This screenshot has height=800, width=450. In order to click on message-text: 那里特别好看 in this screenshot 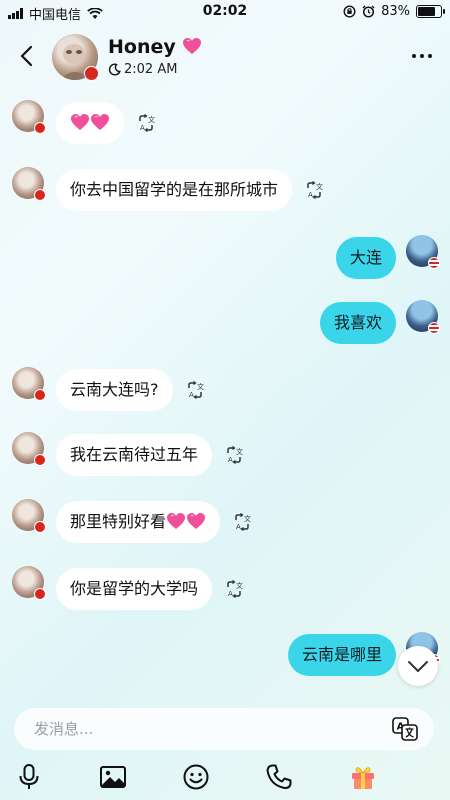, I will do `click(138, 521)`.